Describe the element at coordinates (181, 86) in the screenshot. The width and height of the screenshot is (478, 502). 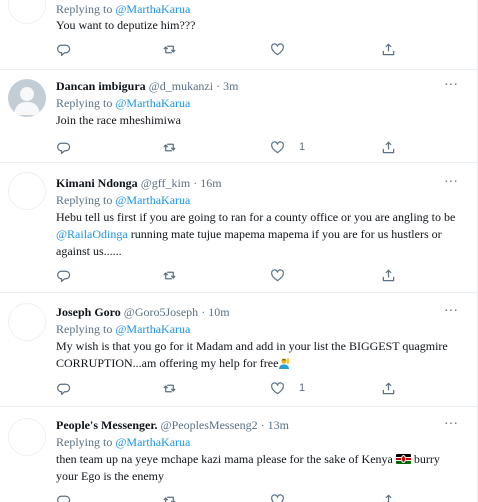
I see `user-handle: @d_mukanzi` at that location.